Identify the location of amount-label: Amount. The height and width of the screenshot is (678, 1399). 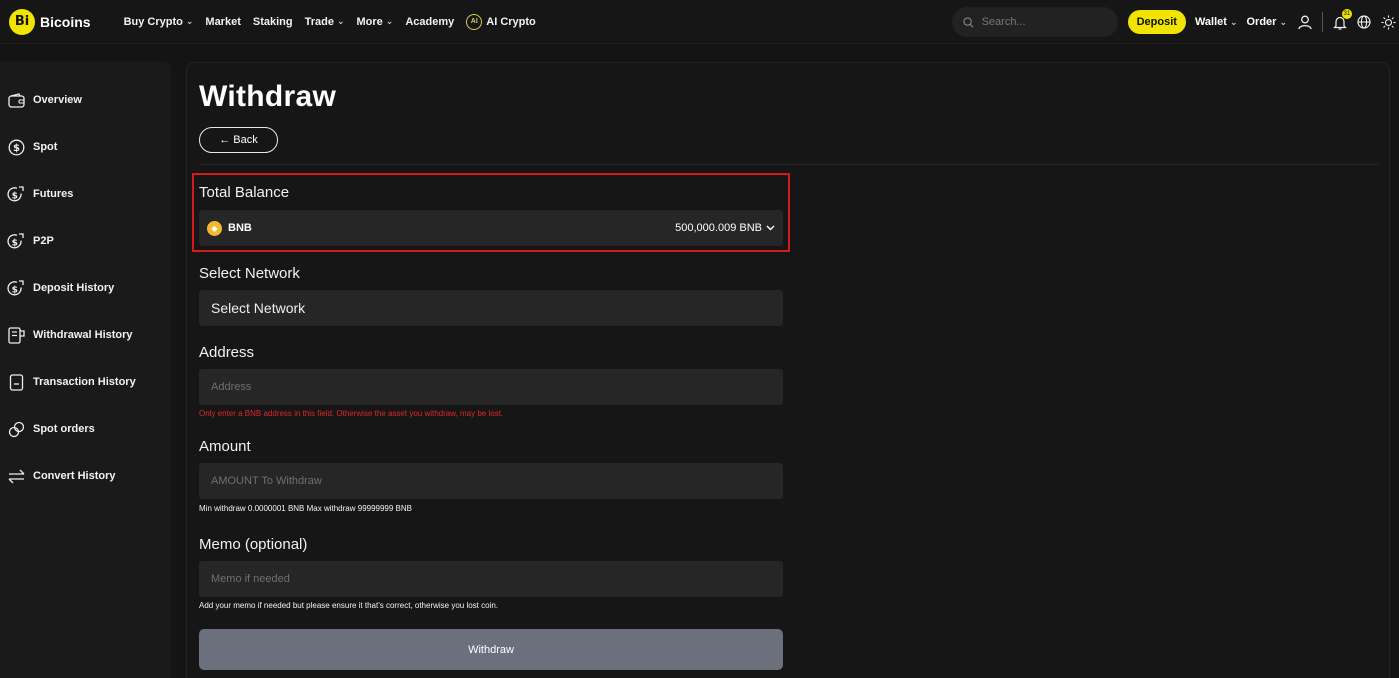
(225, 446).